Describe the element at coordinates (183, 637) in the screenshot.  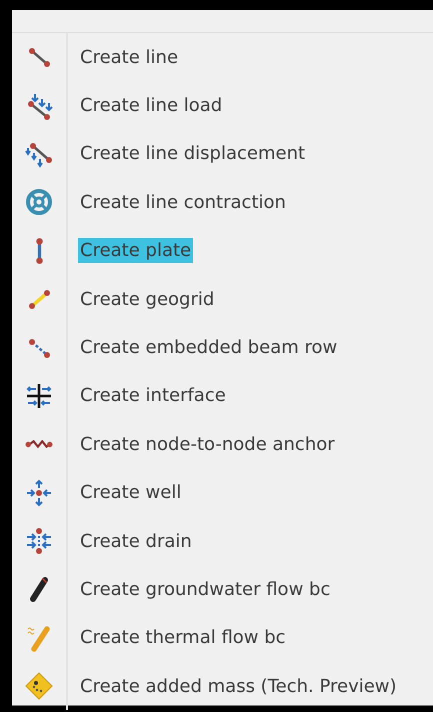
I see `menu-item: Create thermal flow bc` at that location.